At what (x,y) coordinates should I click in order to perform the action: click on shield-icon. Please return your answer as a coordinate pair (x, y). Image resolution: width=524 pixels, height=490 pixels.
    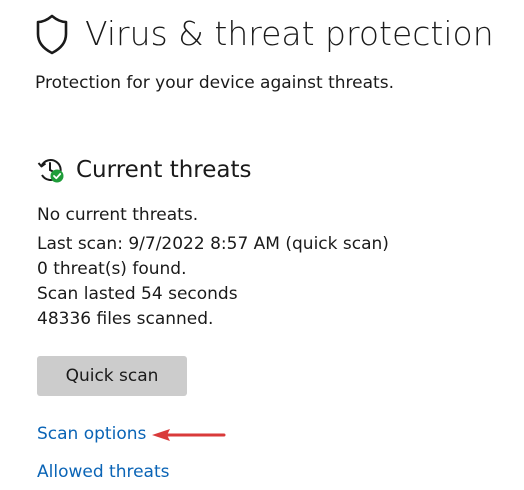
    Looking at the image, I should click on (52, 34).